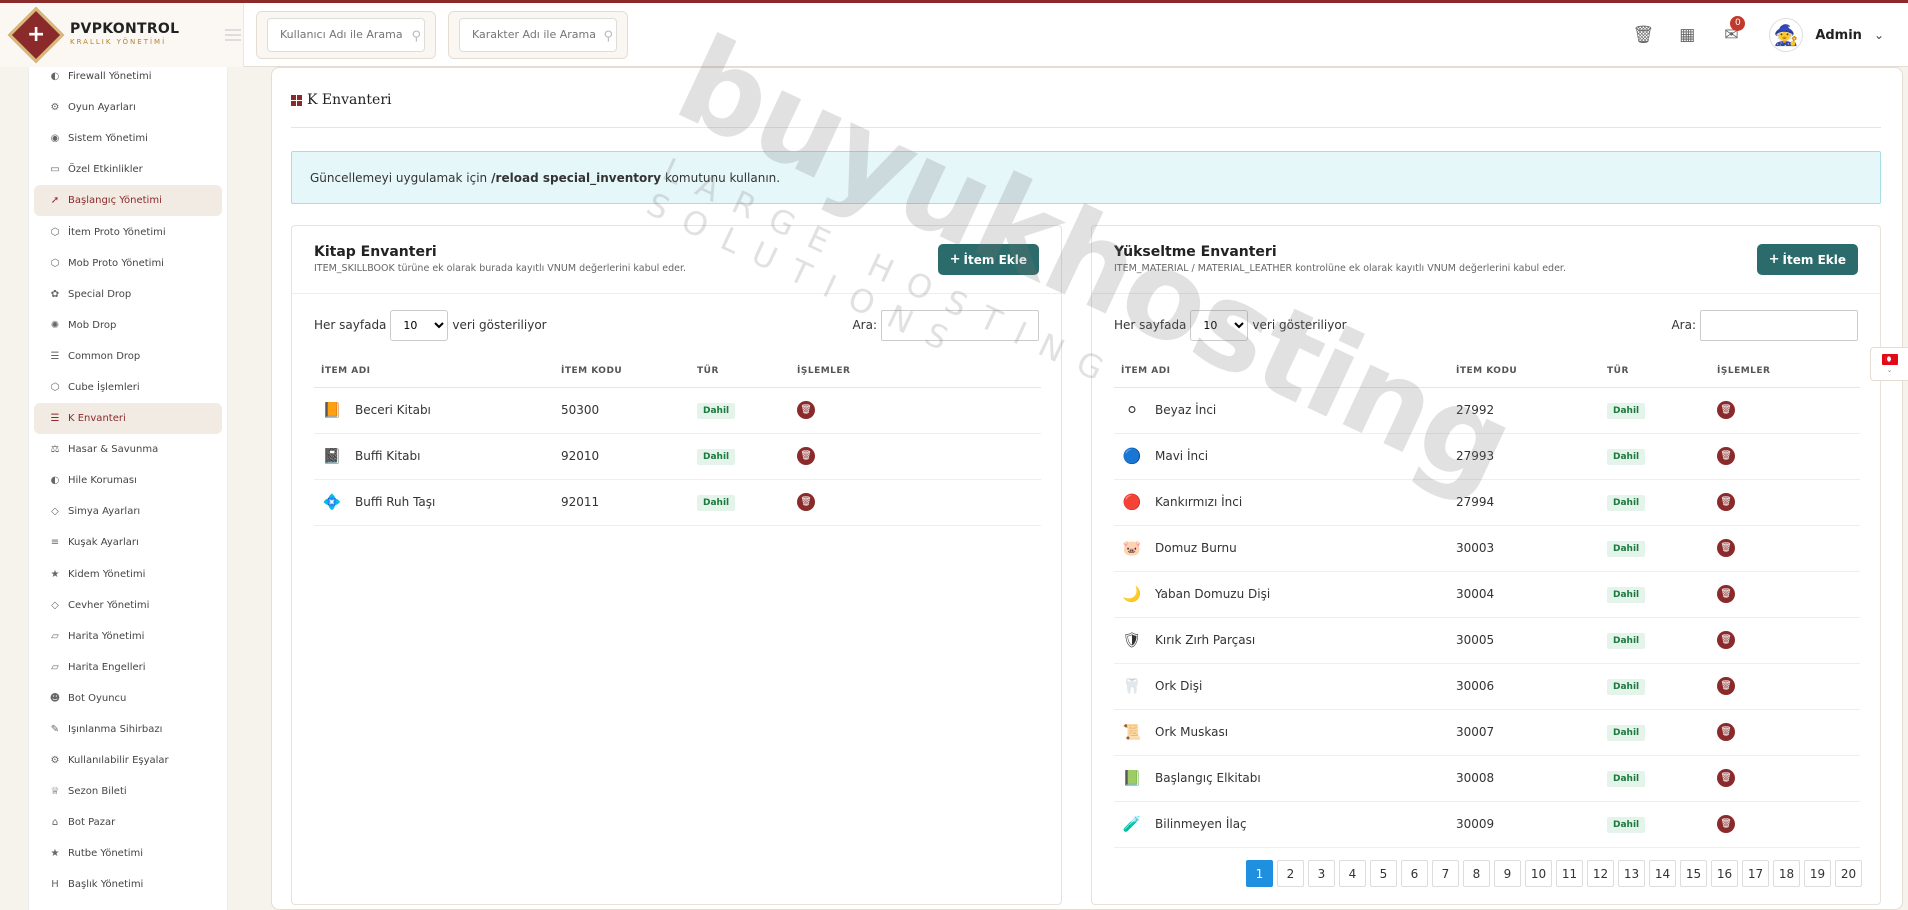 The image size is (1908, 910). I want to click on page-button: 2, so click(1290, 873).